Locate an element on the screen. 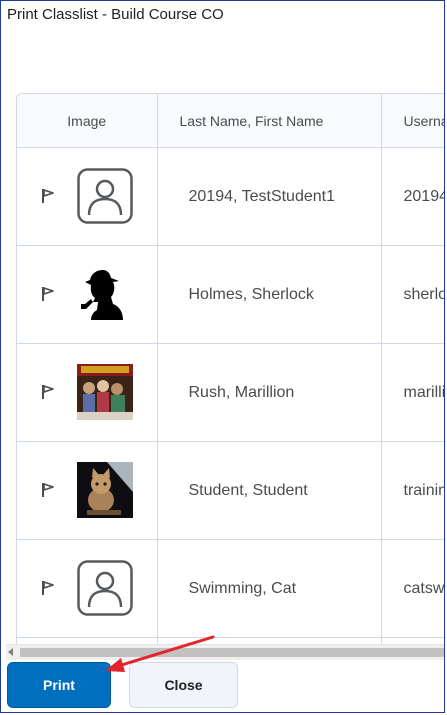  student-name: 20194, TestStudent1 is located at coordinates (269, 196).